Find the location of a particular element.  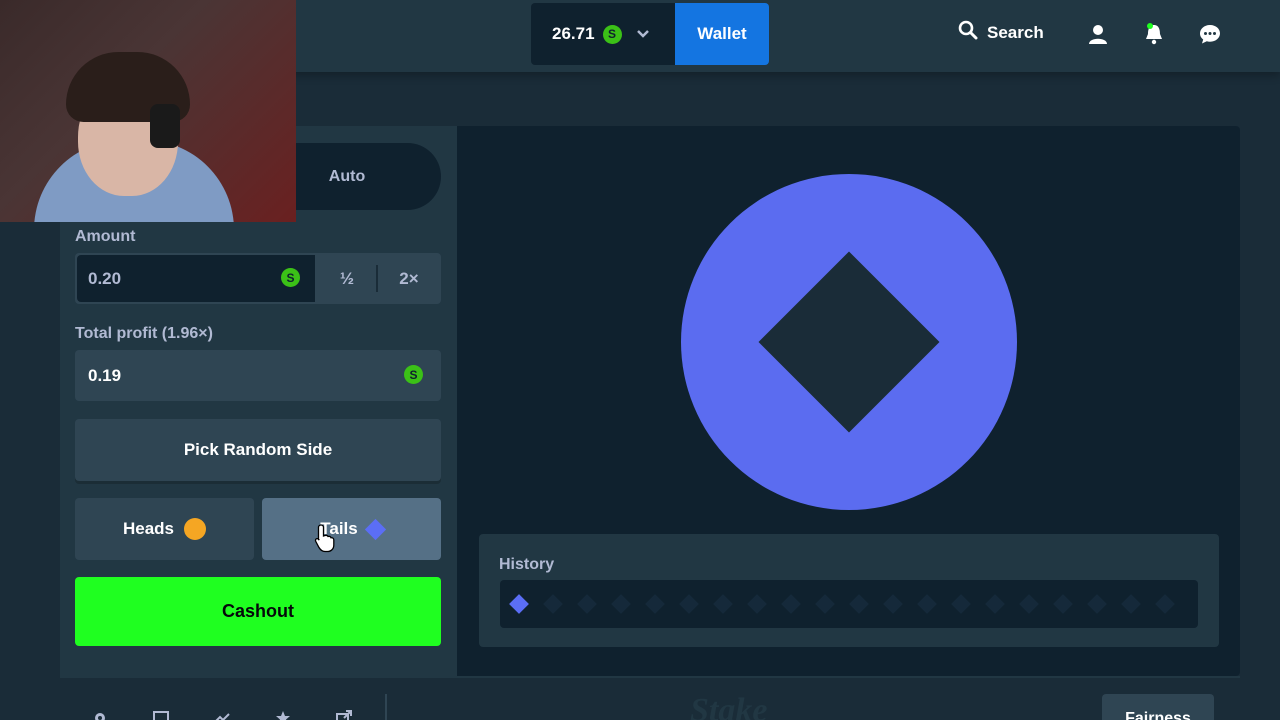

heads-label: Heads is located at coordinates (148, 528).